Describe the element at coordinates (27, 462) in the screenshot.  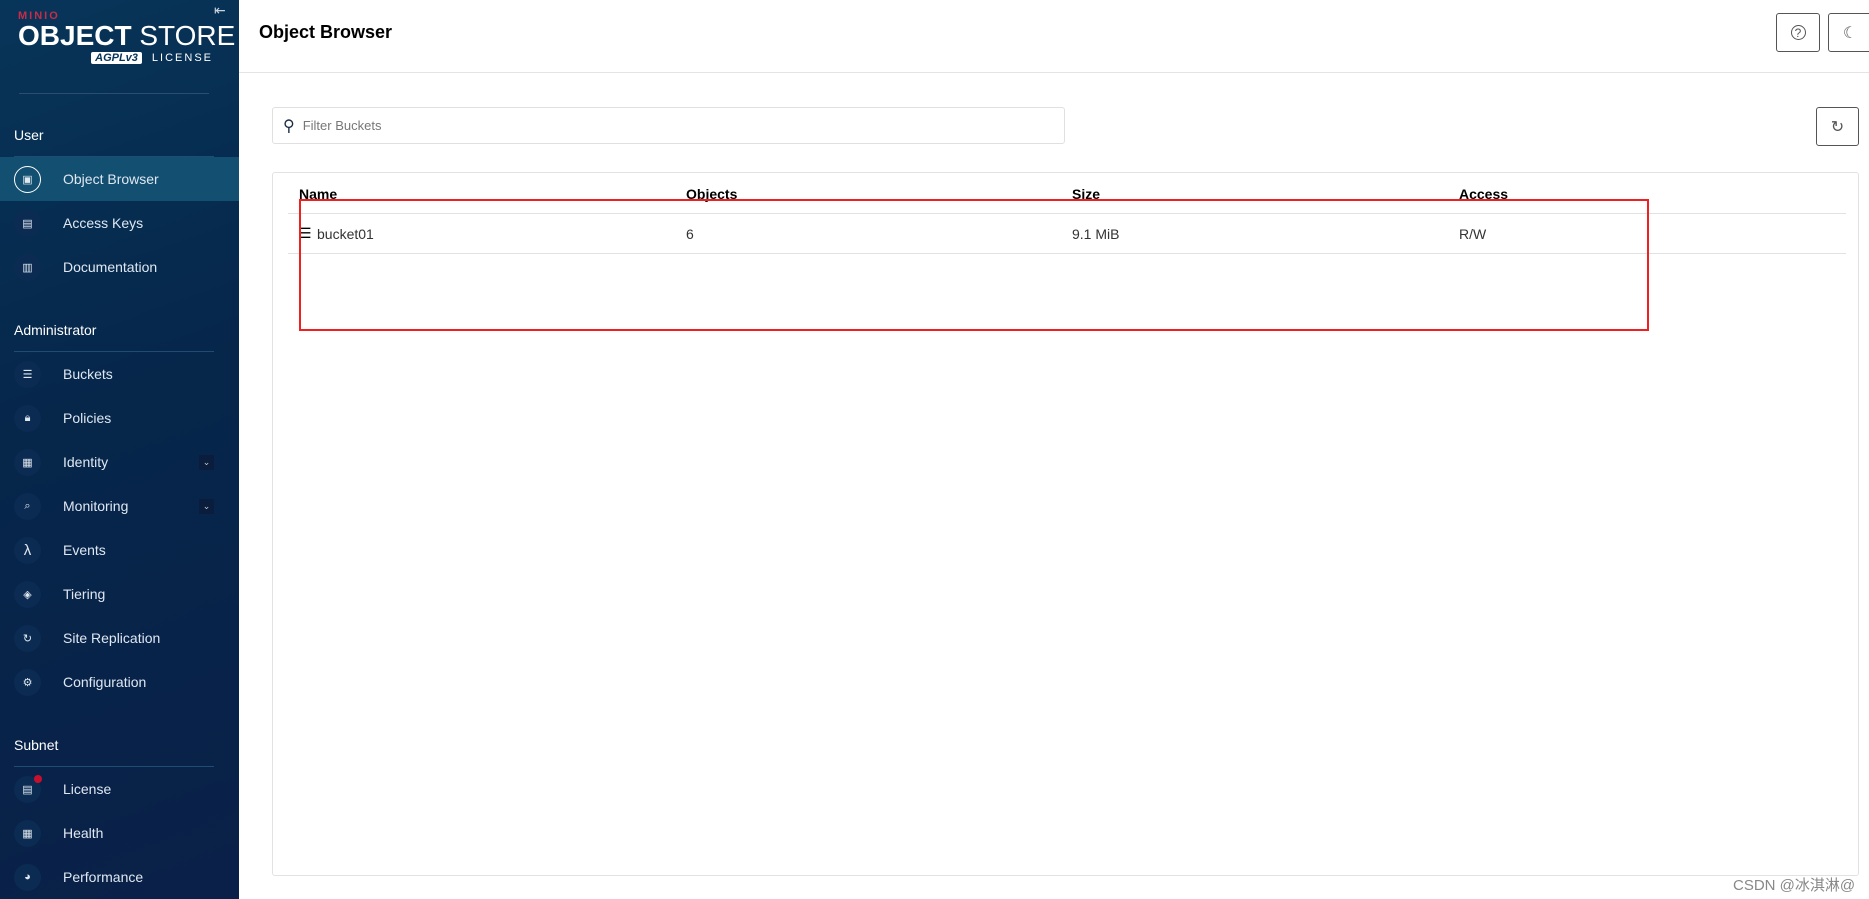
I see `identity-icon: ▦` at that location.